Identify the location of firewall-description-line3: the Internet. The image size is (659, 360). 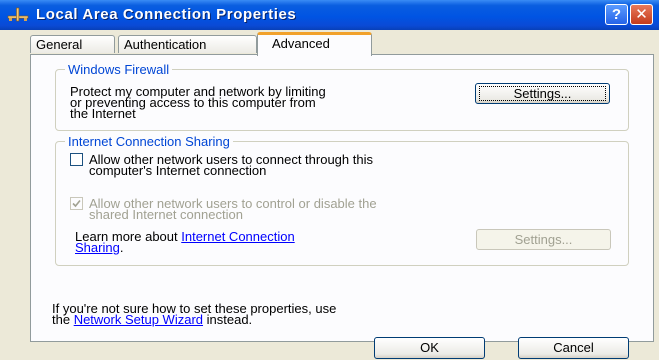
(103, 113).